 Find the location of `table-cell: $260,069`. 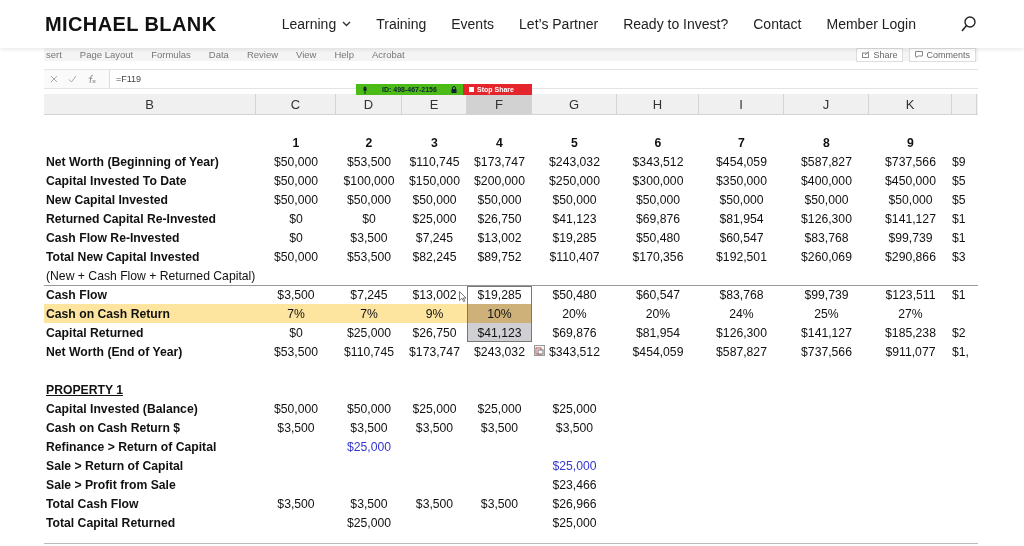

table-cell: $260,069 is located at coordinates (826, 256).